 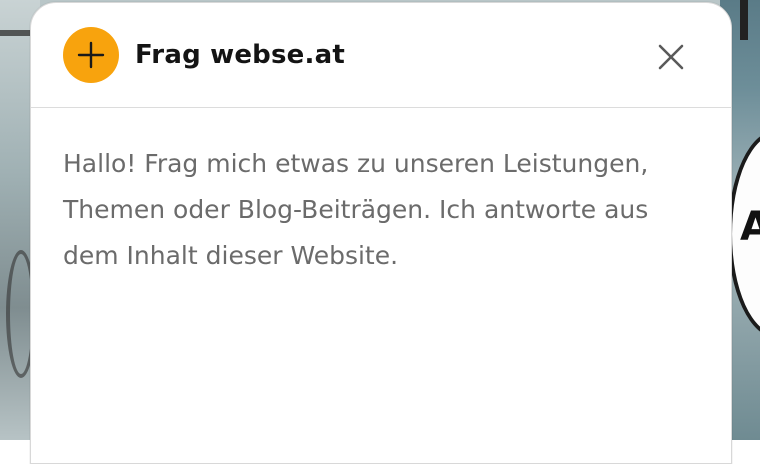 What do you see at coordinates (750, 227) in the screenshot?
I see `speech-bubble-text: A` at bounding box center [750, 227].